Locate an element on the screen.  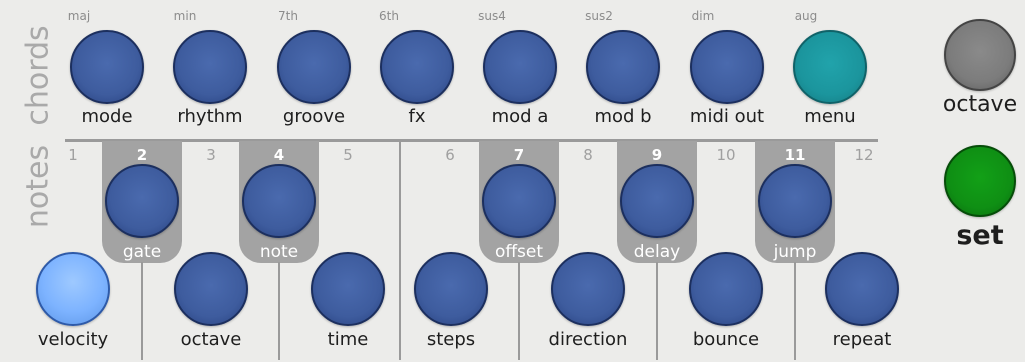
note-number: 8 is located at coordinates (588, 155).